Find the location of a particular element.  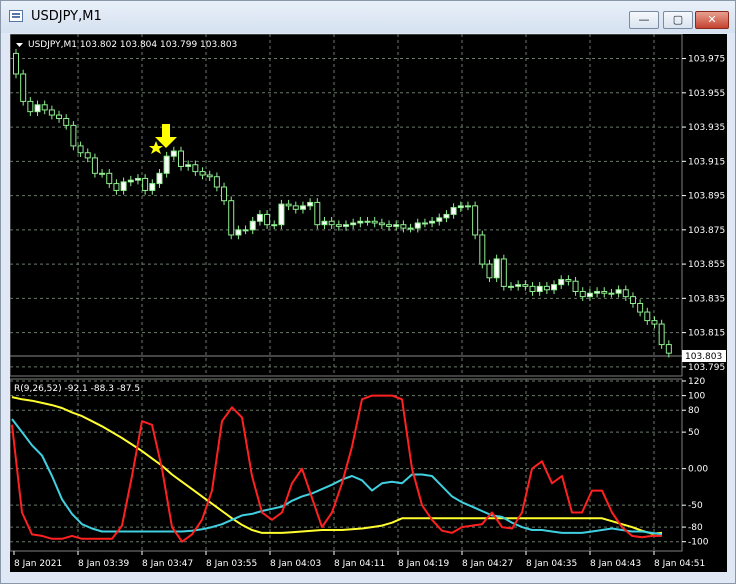

indicator-tick-label: 100 is located at coordinates (696, 397).